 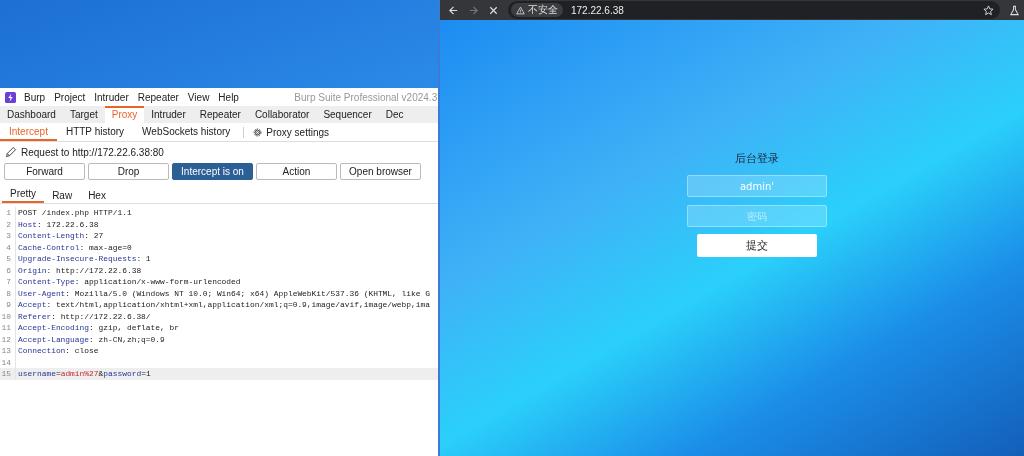 What do you see at coordinates (168, 114) in the screenshot?
I see `tab: Intruder` at bounding box center [168, 114].